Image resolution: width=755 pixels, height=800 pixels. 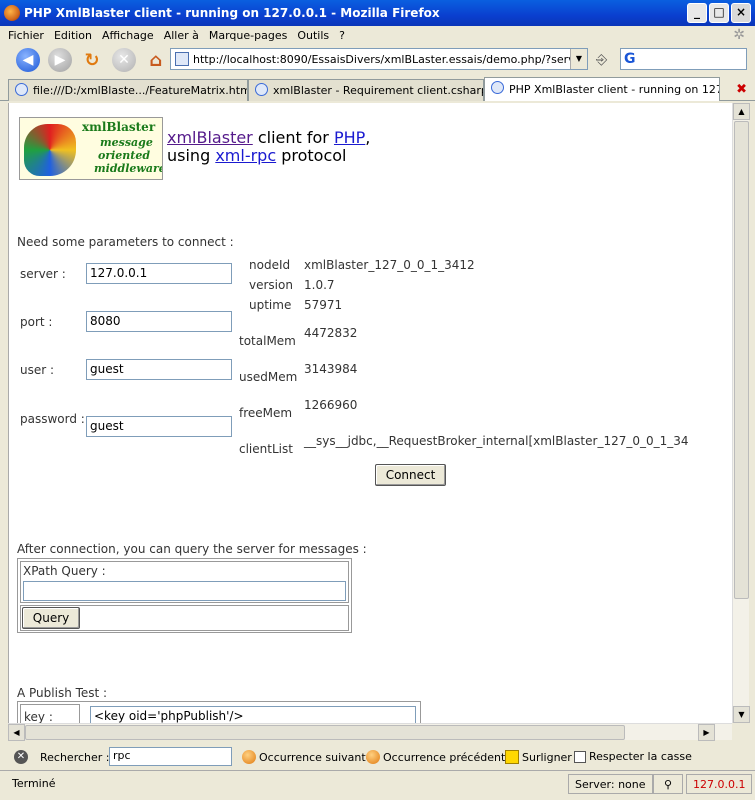 I want to click on close-button: ×, so click(x=741, y=13).